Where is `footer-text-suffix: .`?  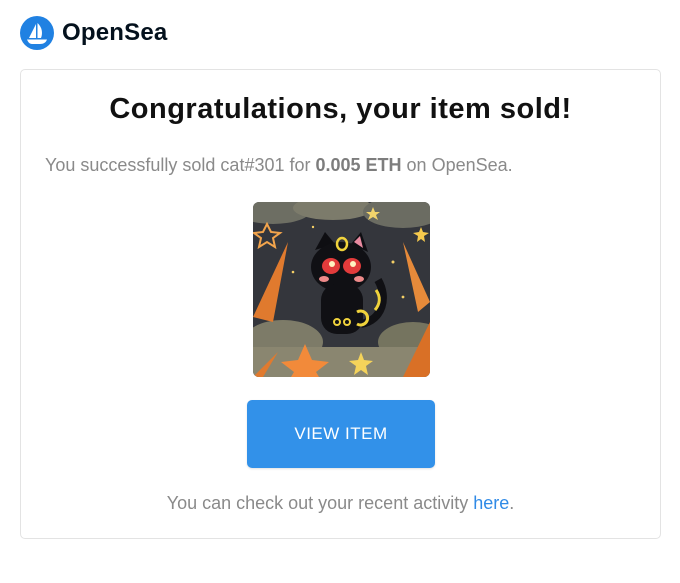 footer-text-suffix: . is located at coordinates (512, 503).